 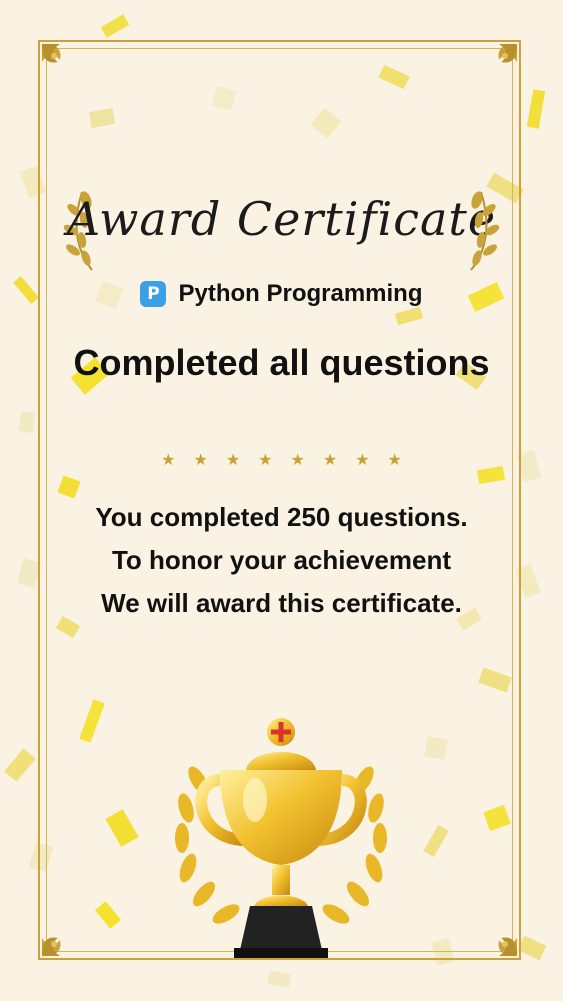 I want to click on python-badge-icon: P, so click(x=153, y=294).